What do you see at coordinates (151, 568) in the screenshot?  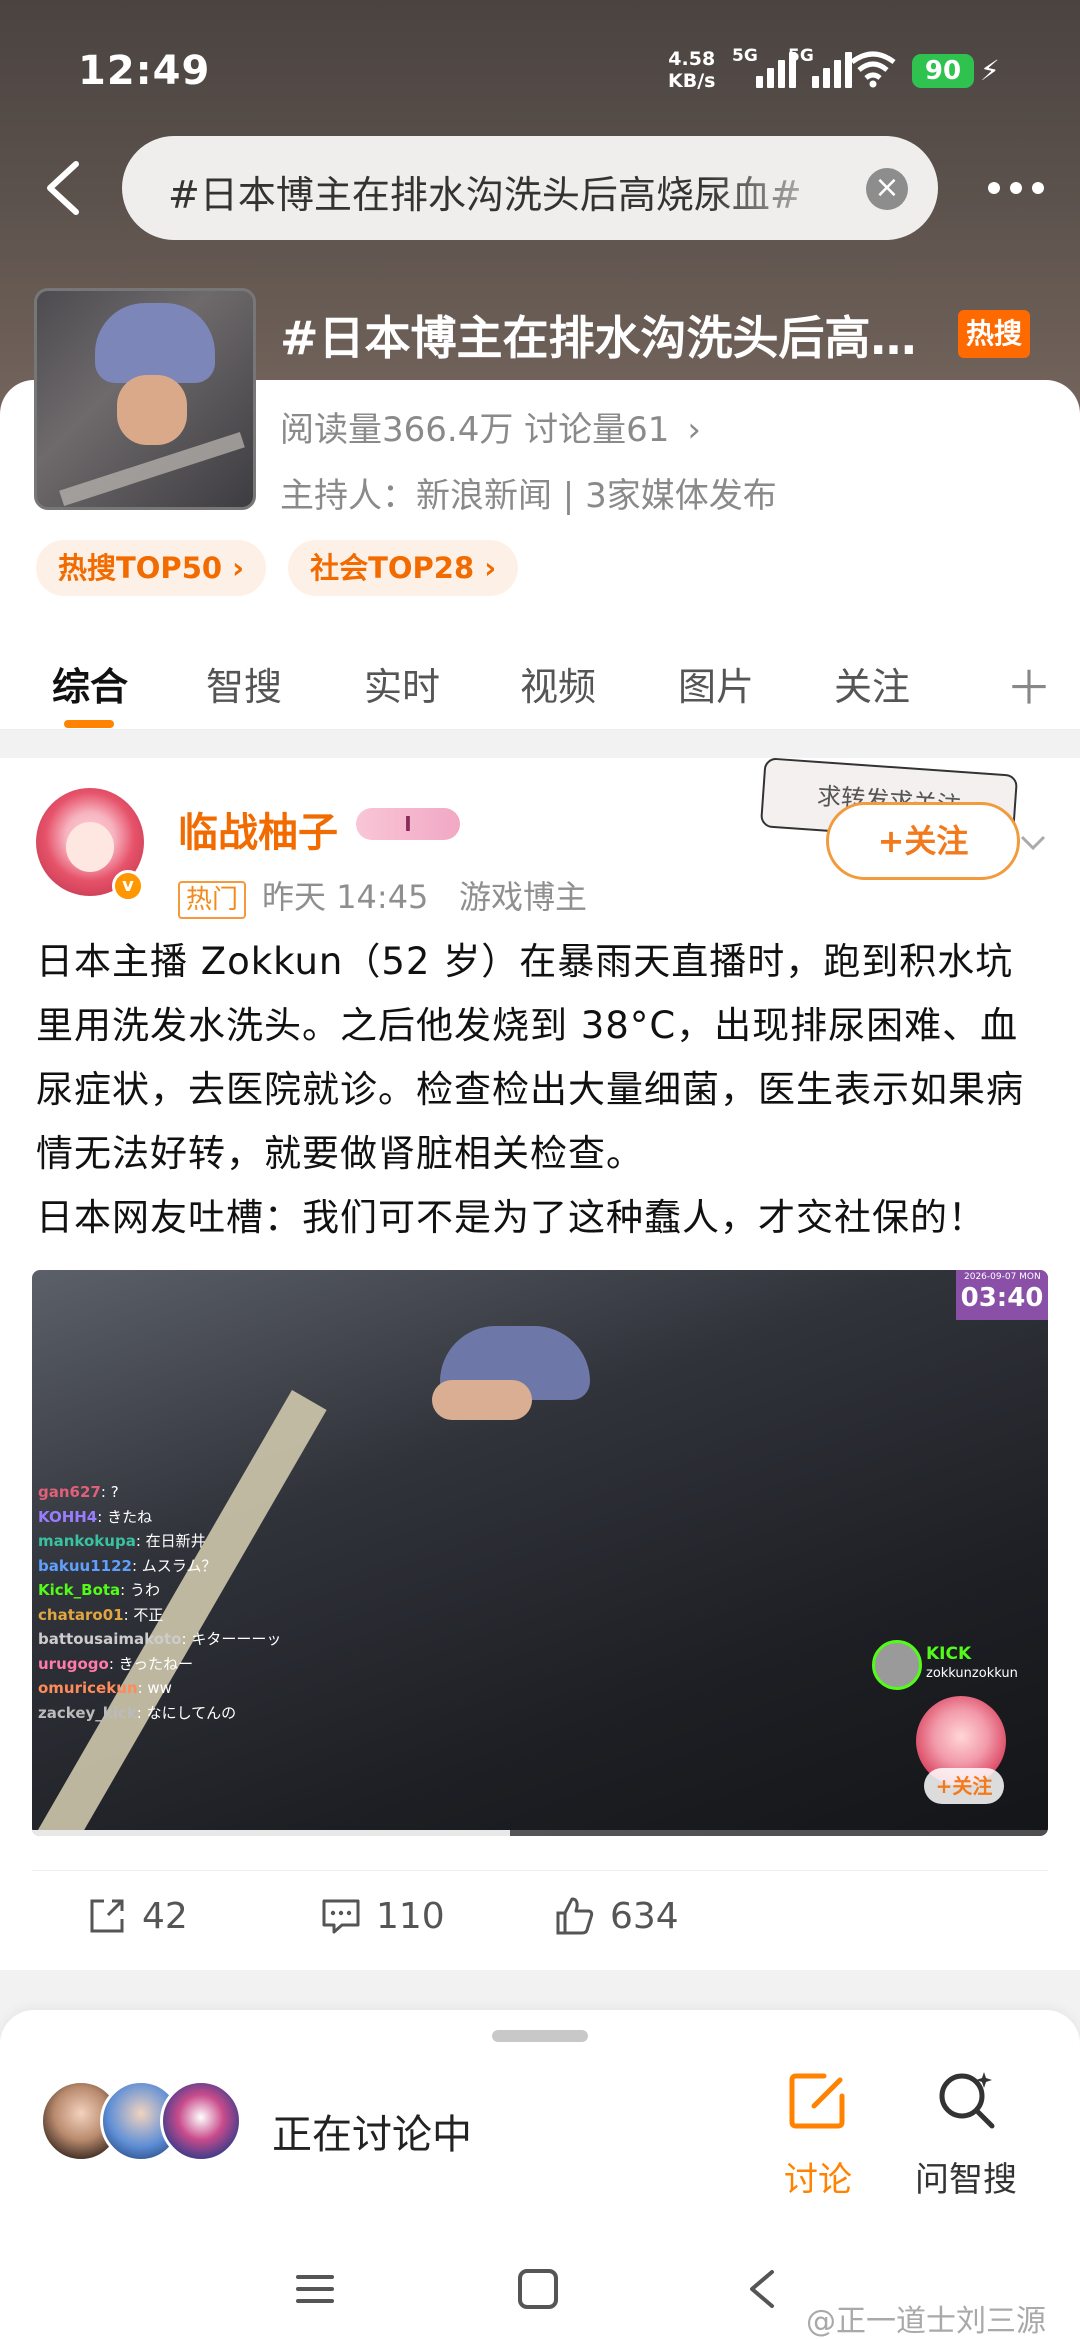 I see `chip-hot-rank: 热搜TOP50 ›` at bounding box center [151, 568].